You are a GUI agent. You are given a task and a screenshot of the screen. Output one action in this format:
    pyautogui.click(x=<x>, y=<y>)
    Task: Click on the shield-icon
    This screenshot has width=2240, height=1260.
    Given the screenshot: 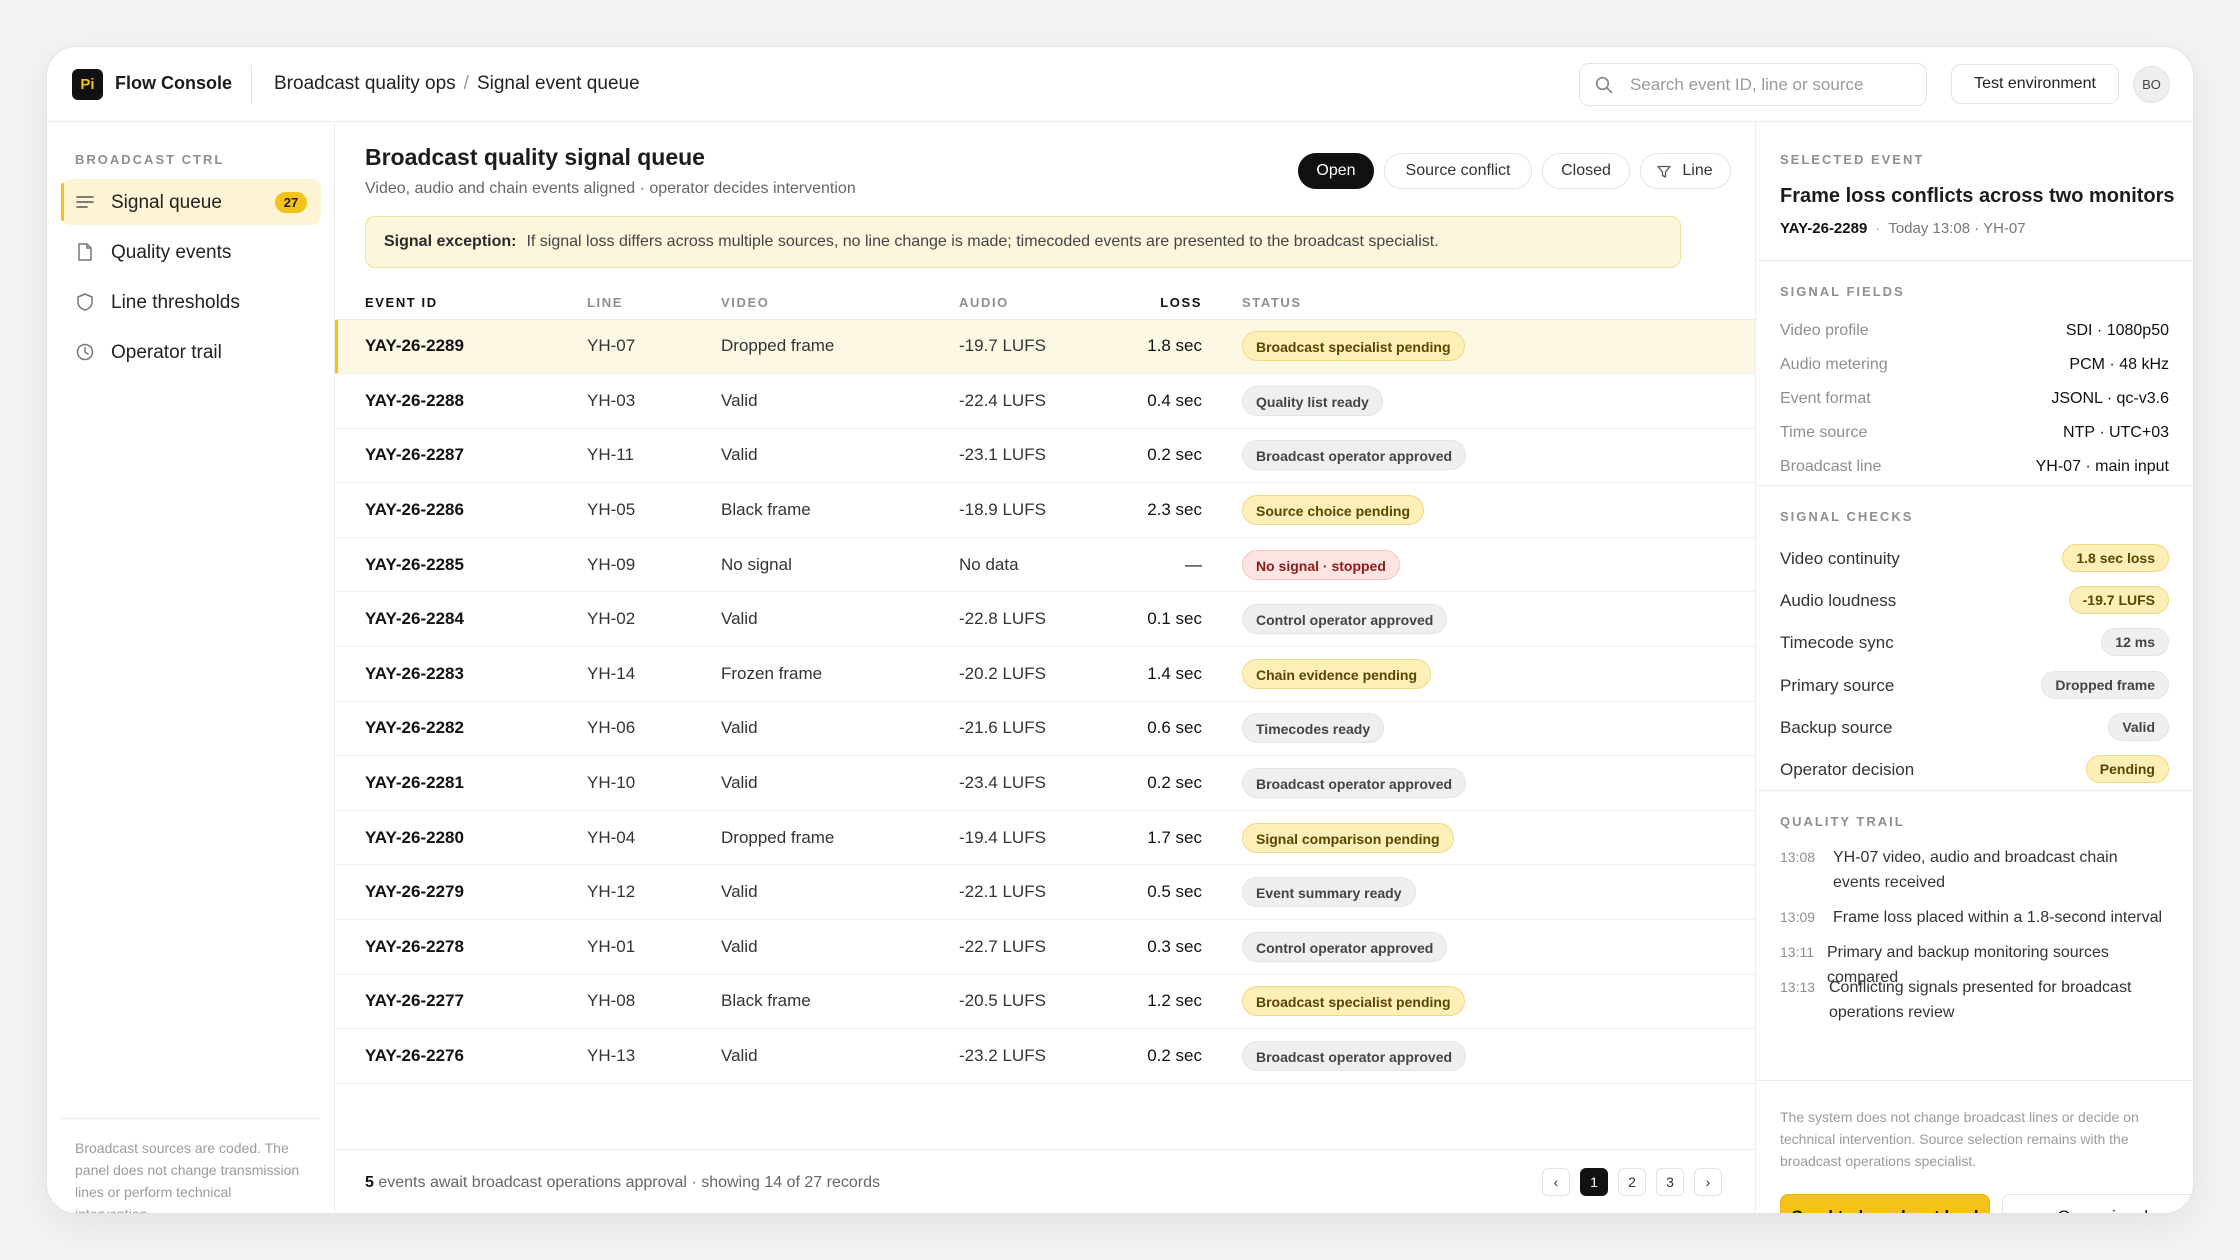 What is the action you would take?
    pyautogui.click(x=85, y=302)
    